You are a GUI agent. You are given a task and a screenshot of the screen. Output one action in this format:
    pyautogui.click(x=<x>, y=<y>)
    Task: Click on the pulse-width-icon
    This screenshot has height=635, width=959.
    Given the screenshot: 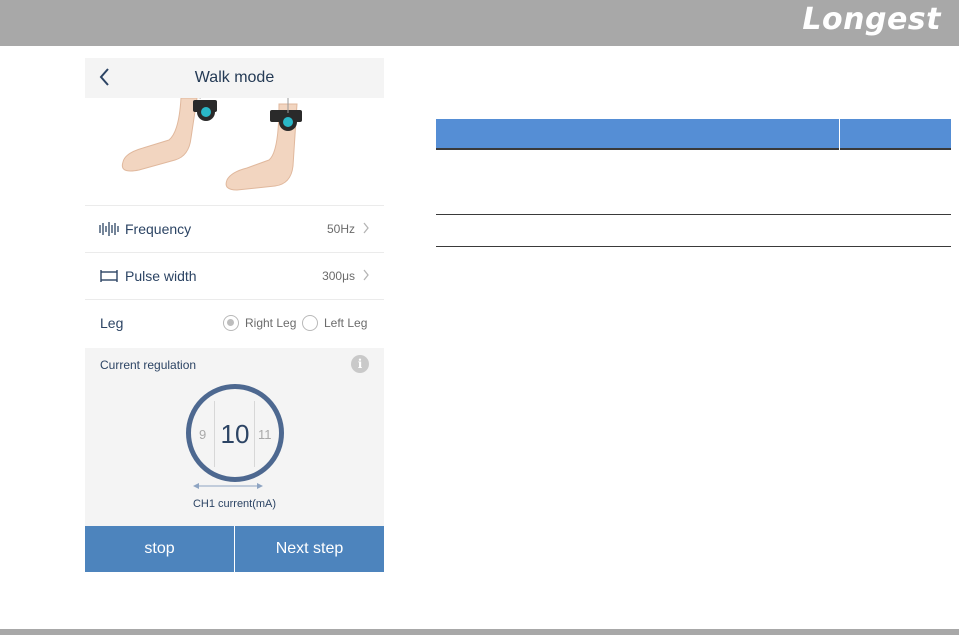 What is the action you would take?
    pyautogui.click(x=109, y=276)
    